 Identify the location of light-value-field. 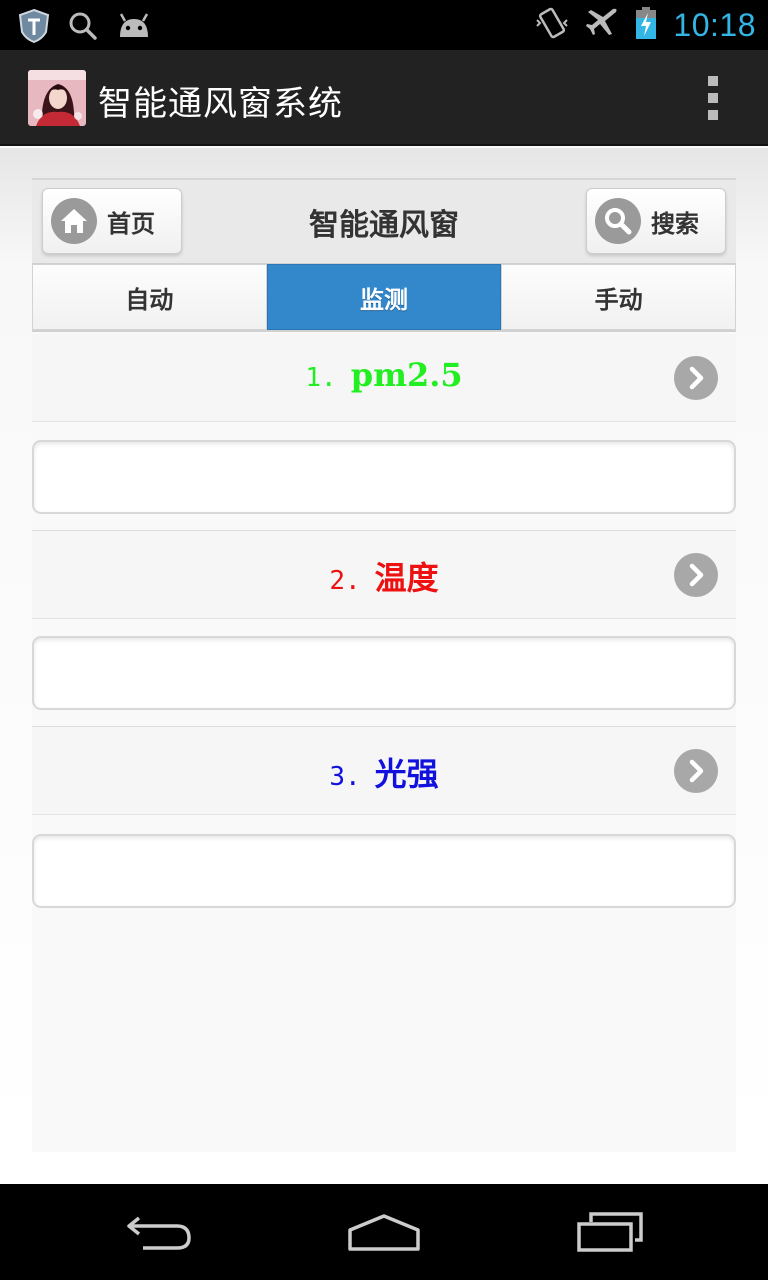
(384, 871).